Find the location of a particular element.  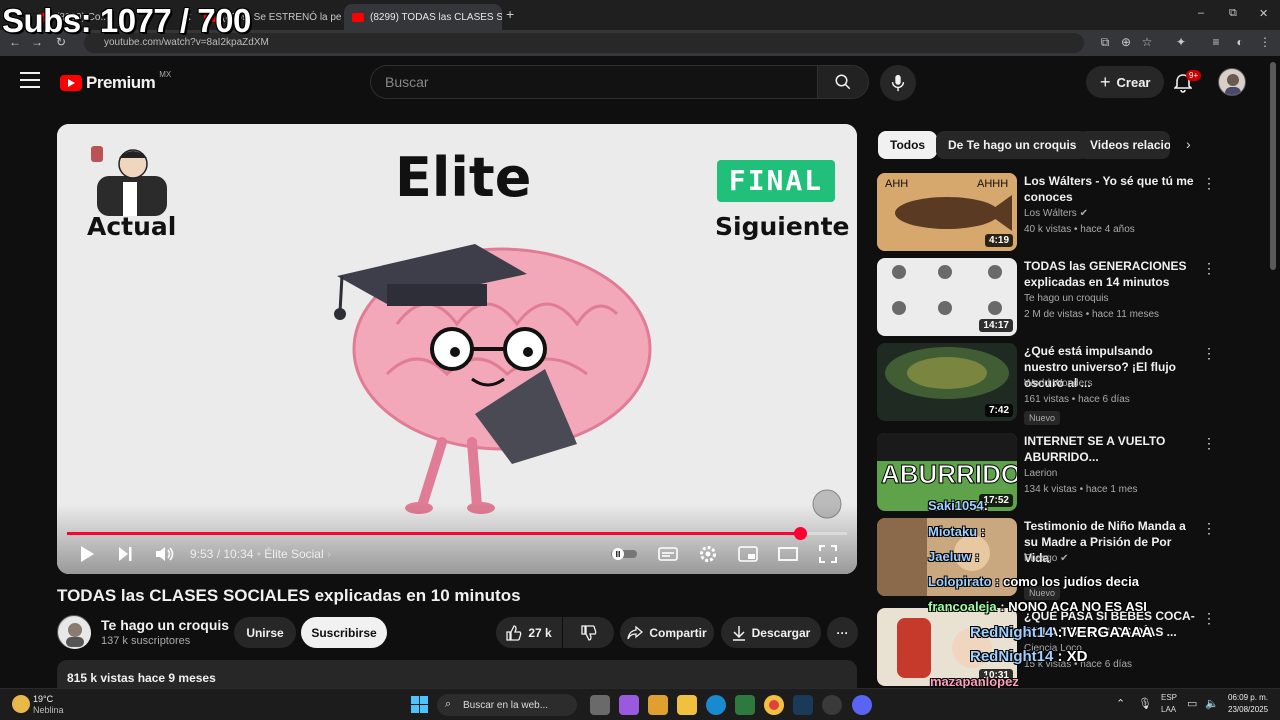

miniplayer-button is located at coordinates (748, 554).